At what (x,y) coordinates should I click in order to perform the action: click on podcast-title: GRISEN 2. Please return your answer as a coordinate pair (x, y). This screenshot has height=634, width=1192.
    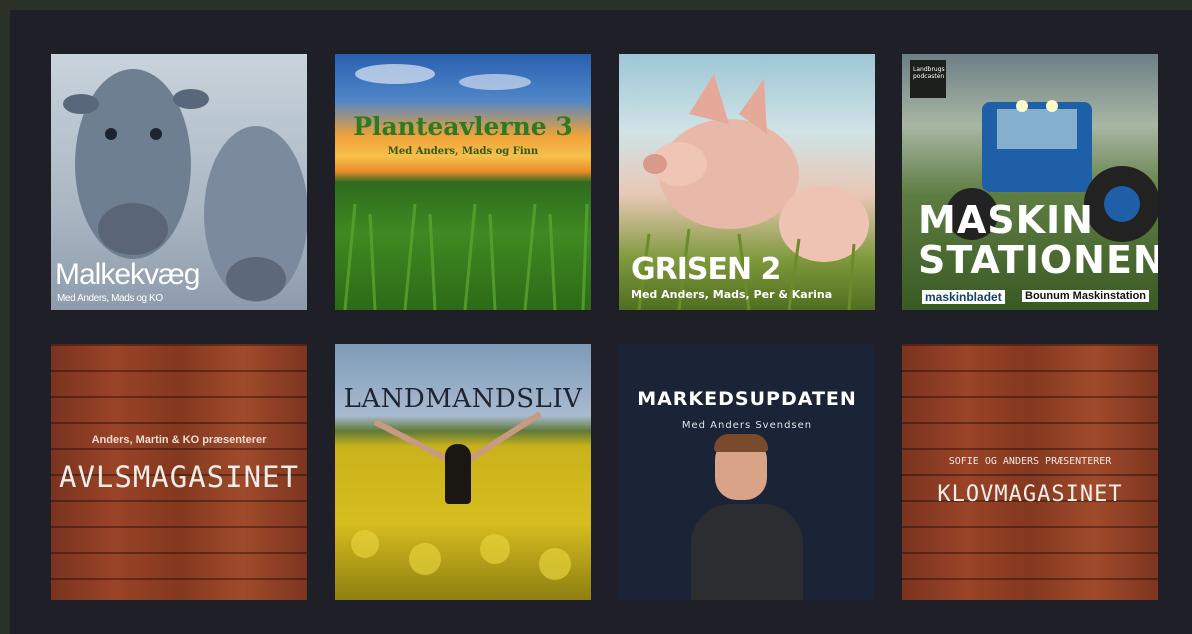
    Looking at the image, I should click on (706, 269).